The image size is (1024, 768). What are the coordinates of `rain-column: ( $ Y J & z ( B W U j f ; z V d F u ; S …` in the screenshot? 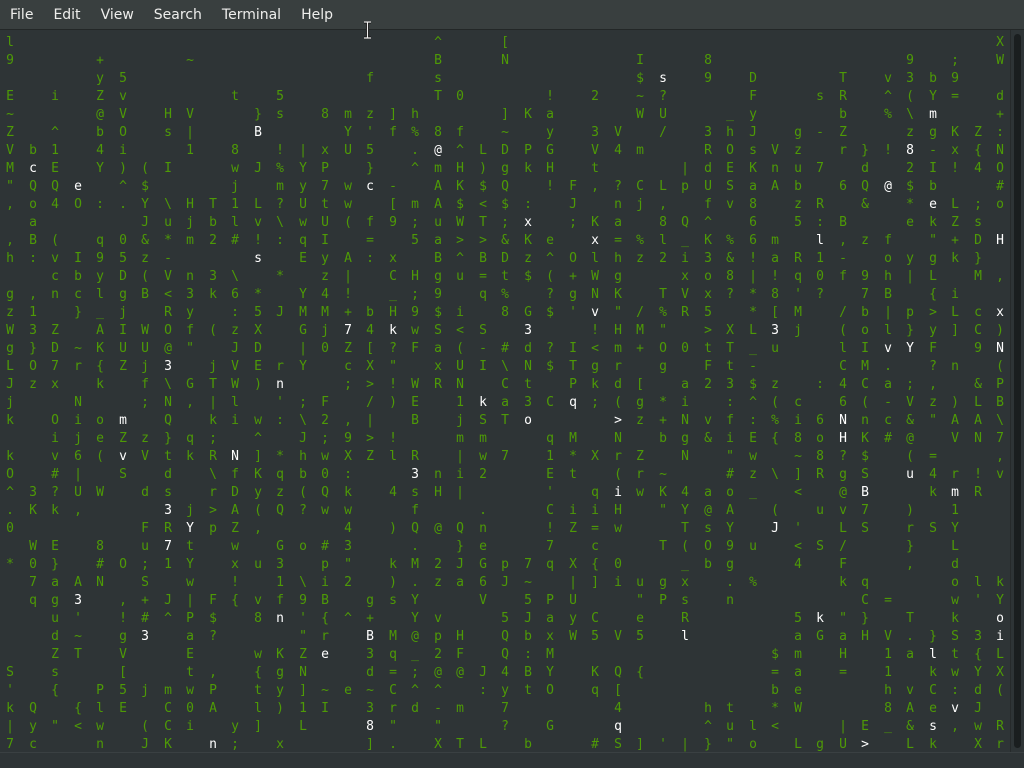 It's located at (145, 456).